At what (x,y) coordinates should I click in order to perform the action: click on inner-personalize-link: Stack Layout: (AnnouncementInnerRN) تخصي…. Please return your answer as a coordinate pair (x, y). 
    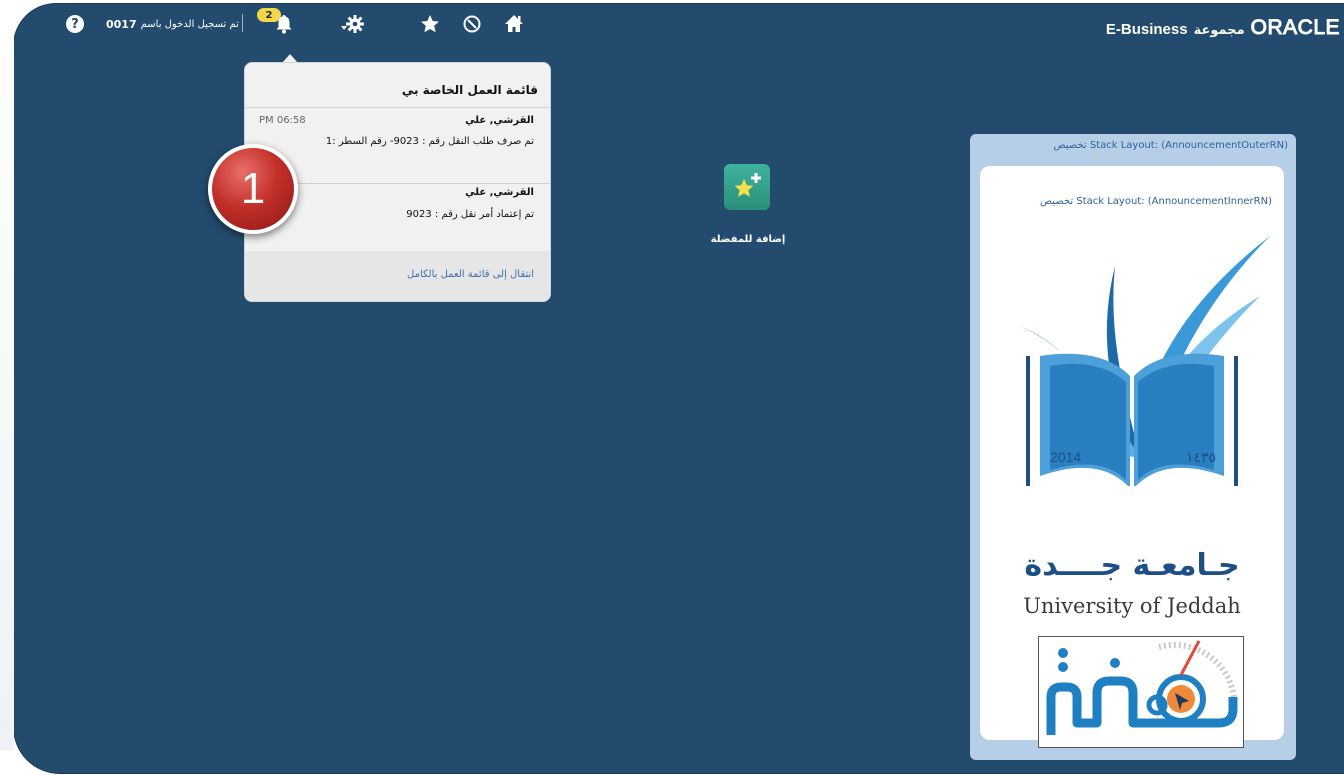
    Looking at the image, I should click on (1156, 201).